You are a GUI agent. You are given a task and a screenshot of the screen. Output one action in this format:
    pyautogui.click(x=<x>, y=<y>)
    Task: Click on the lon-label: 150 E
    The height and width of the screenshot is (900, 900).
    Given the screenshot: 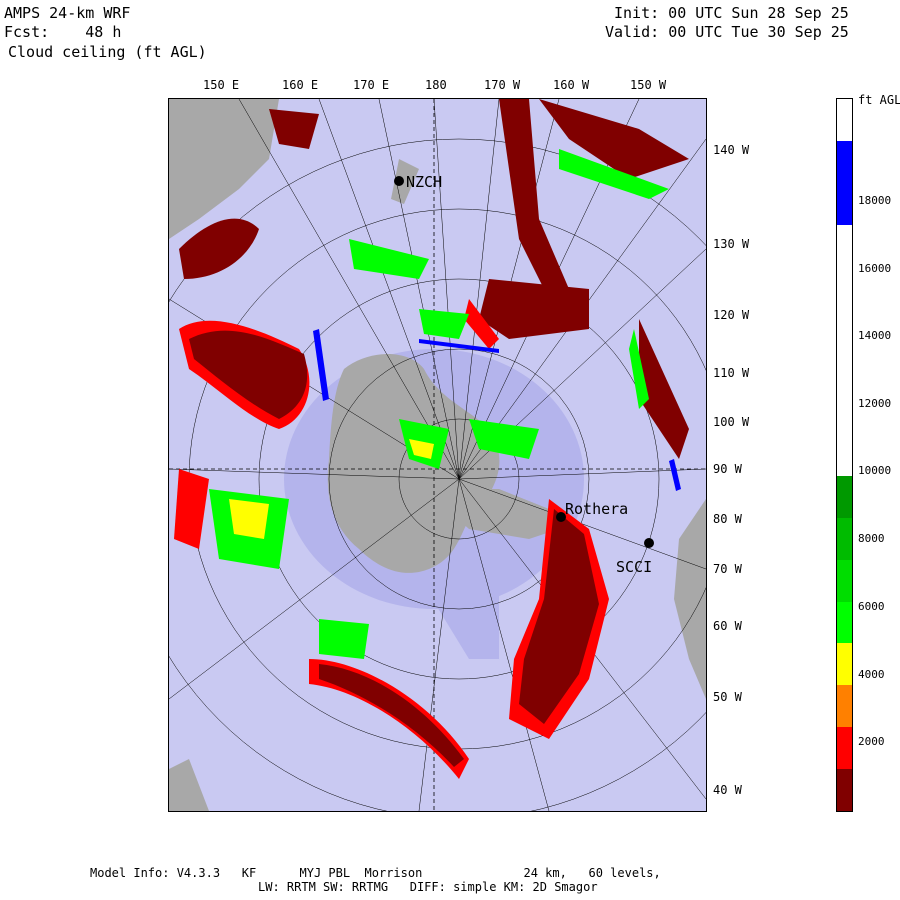 What is the action you would take?
    pyautogui.click(x=221, y=85)
    